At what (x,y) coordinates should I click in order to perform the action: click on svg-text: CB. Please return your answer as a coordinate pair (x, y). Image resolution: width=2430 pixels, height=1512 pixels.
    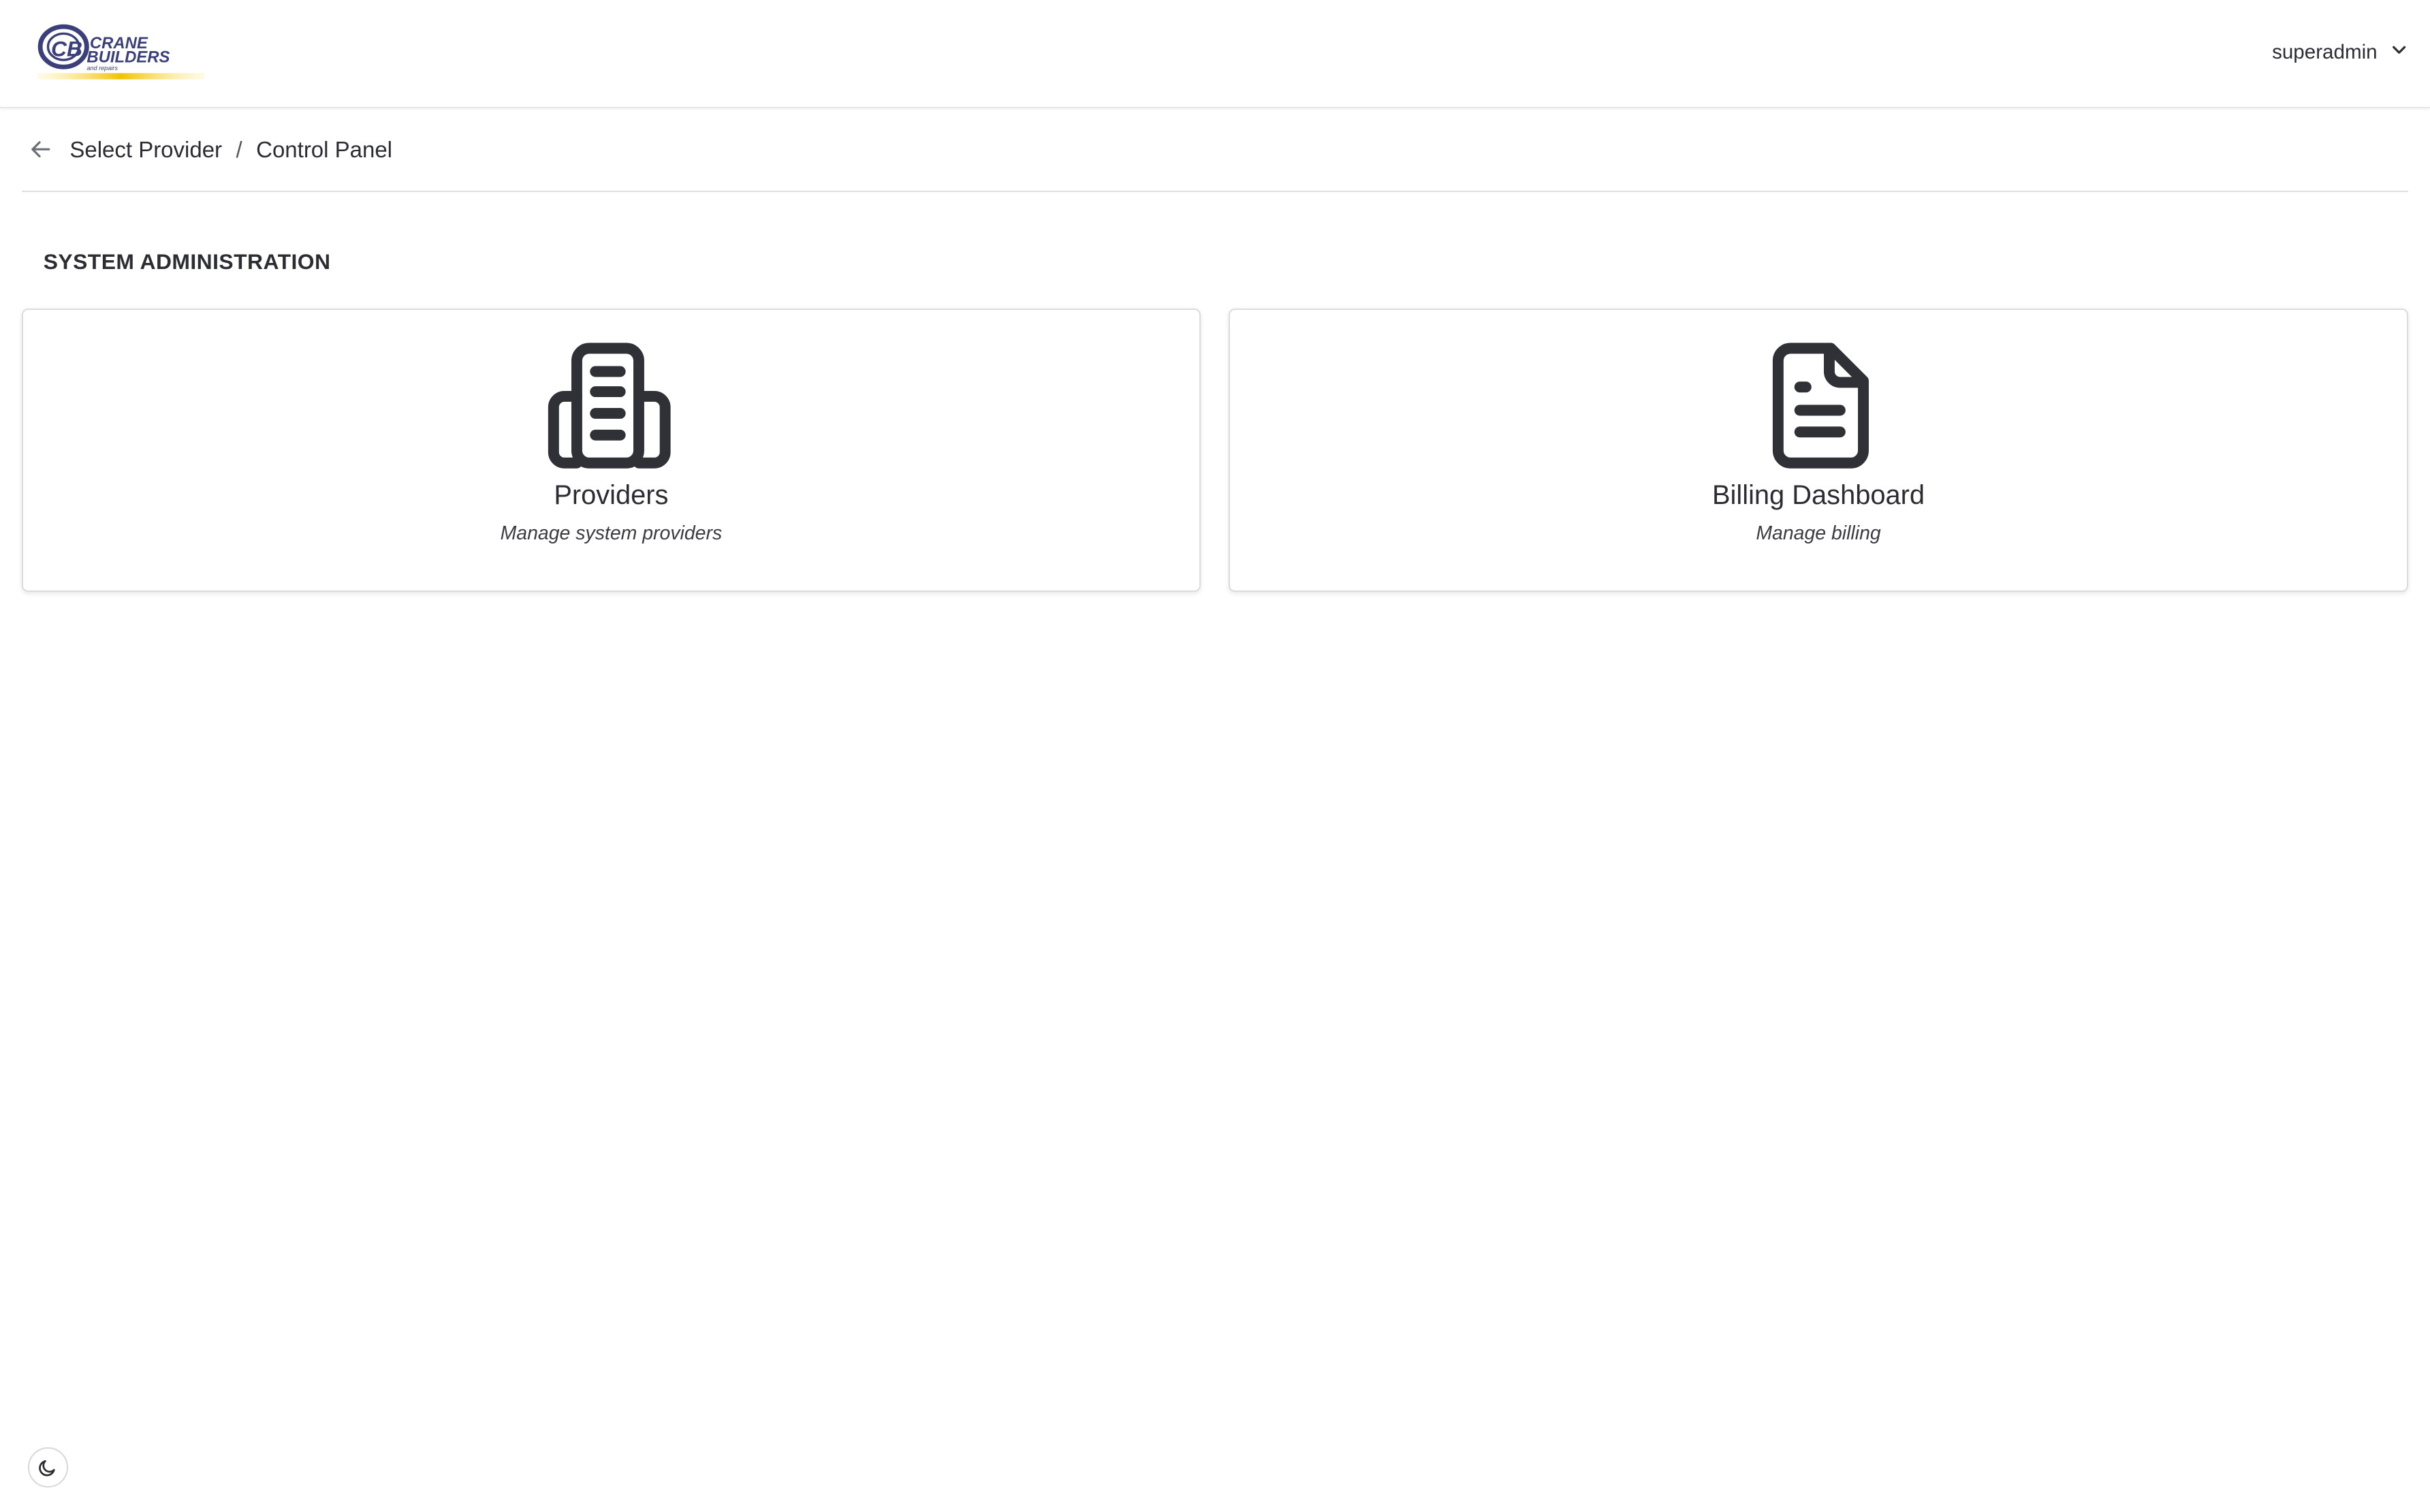
    Looking at the image, I should click on (67, 48).